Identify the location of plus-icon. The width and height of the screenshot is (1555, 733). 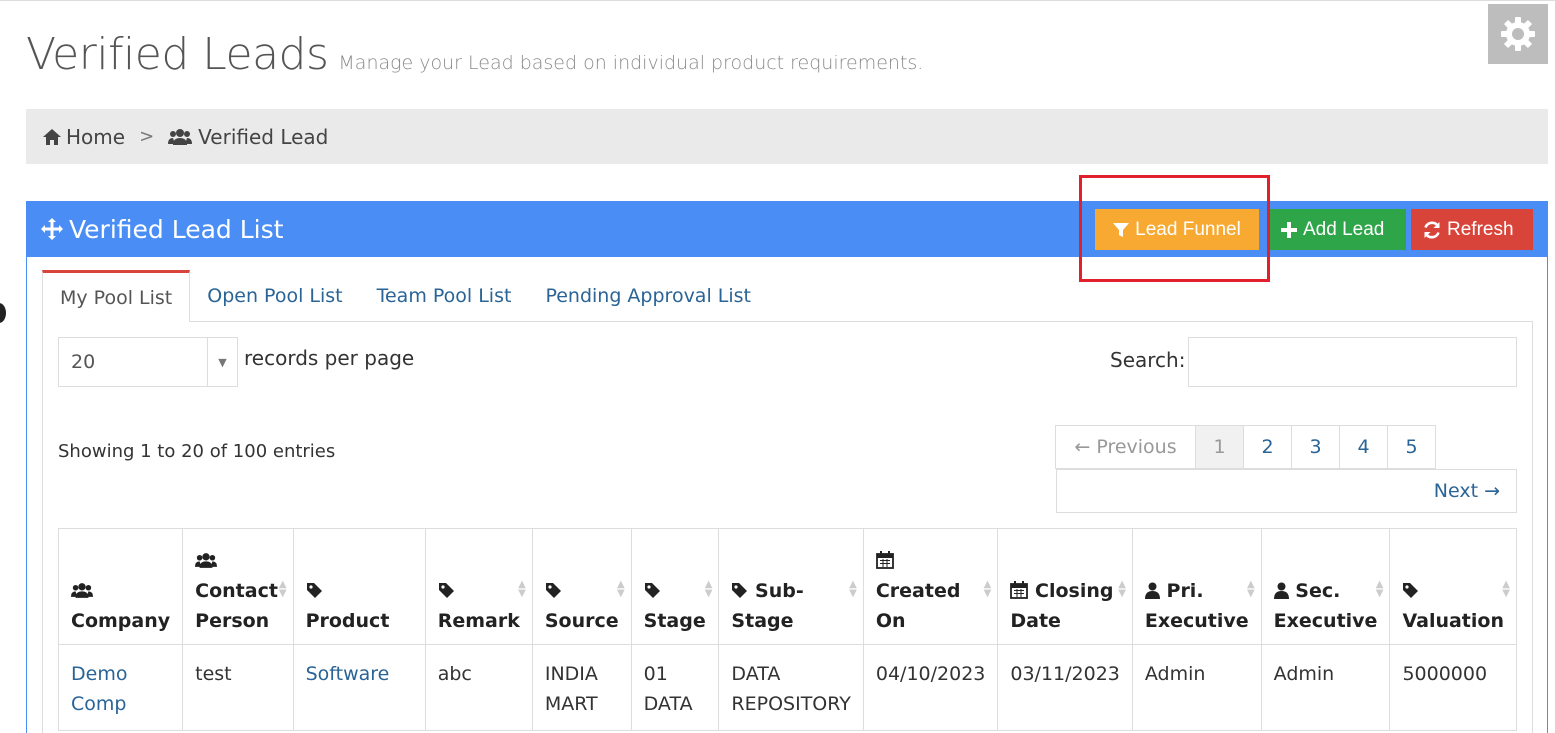
(1289, 229).